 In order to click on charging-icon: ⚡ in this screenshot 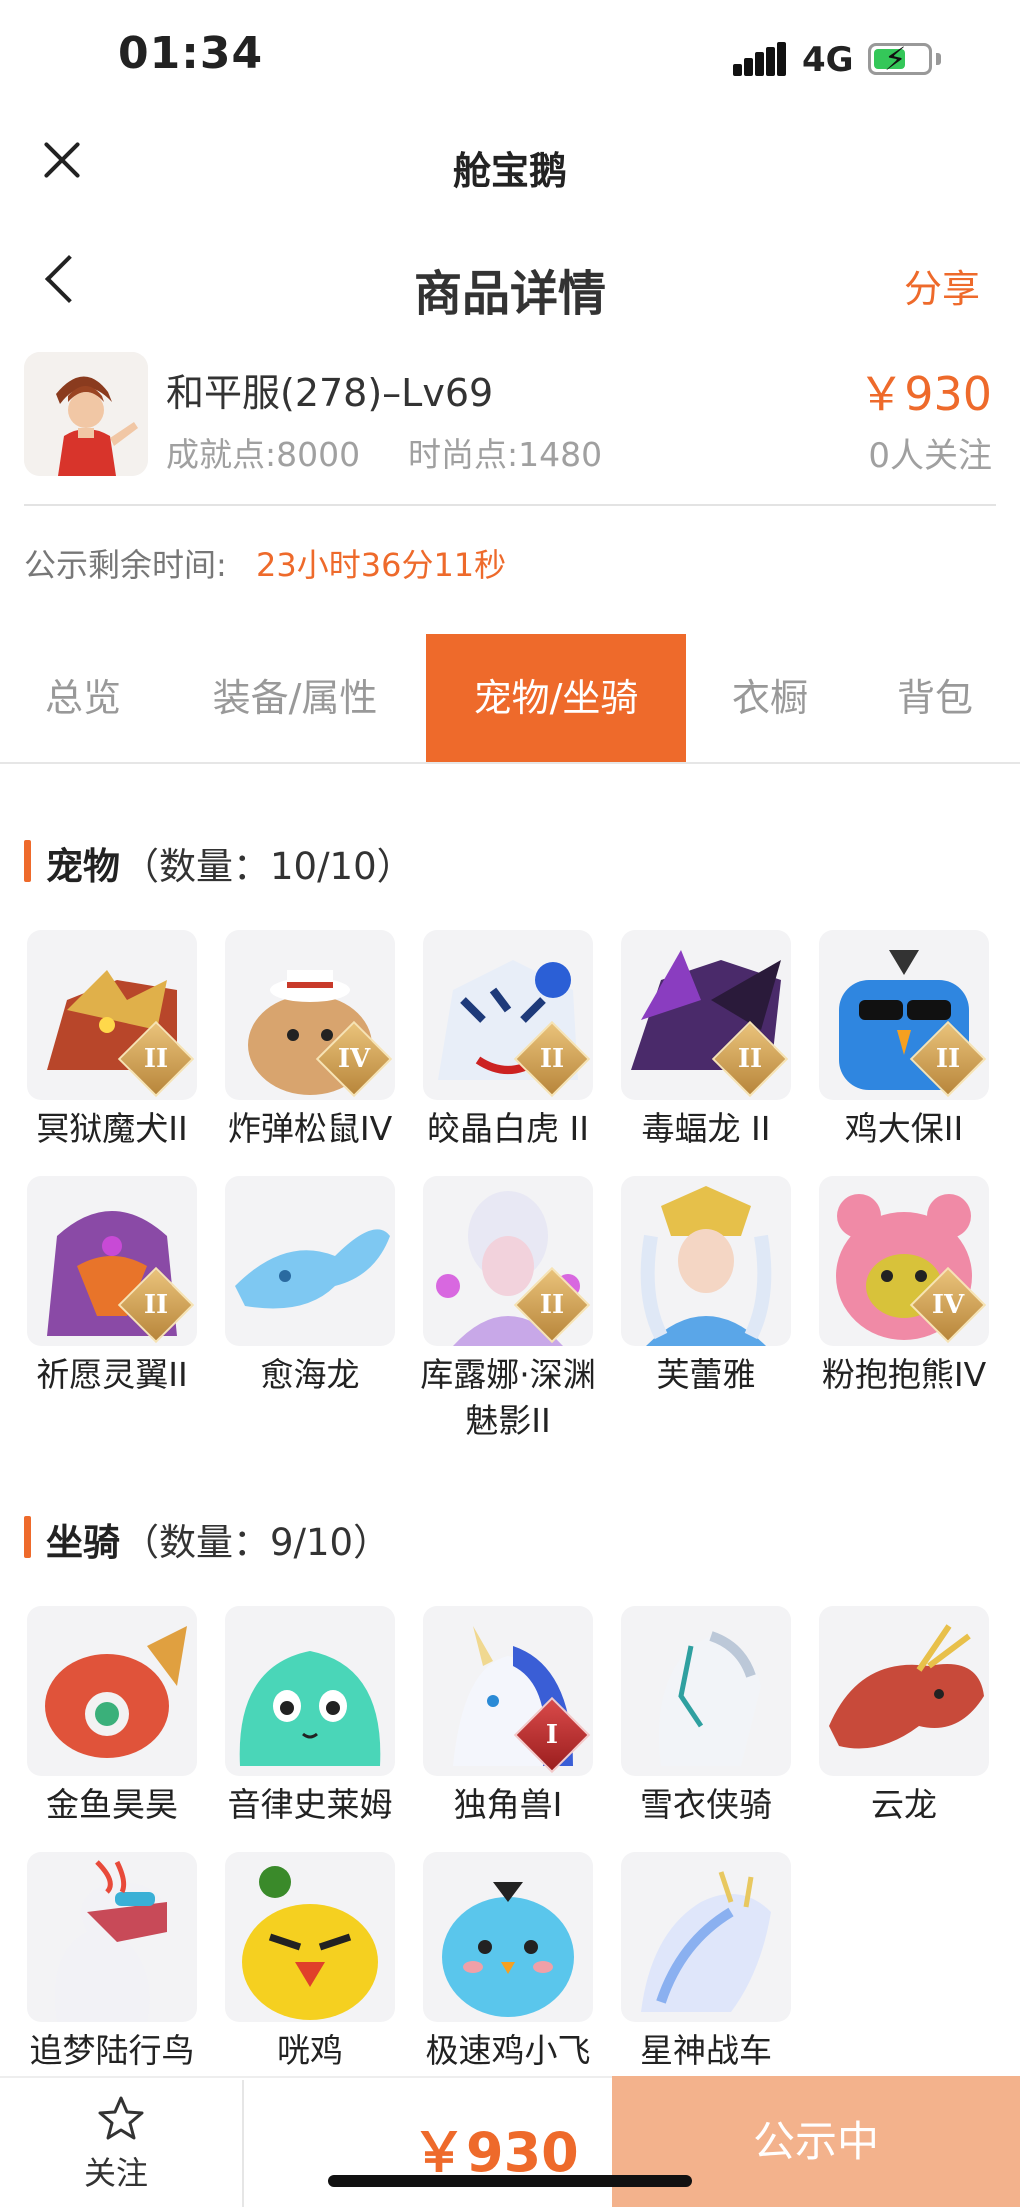, I will do `click(895, 59)`.